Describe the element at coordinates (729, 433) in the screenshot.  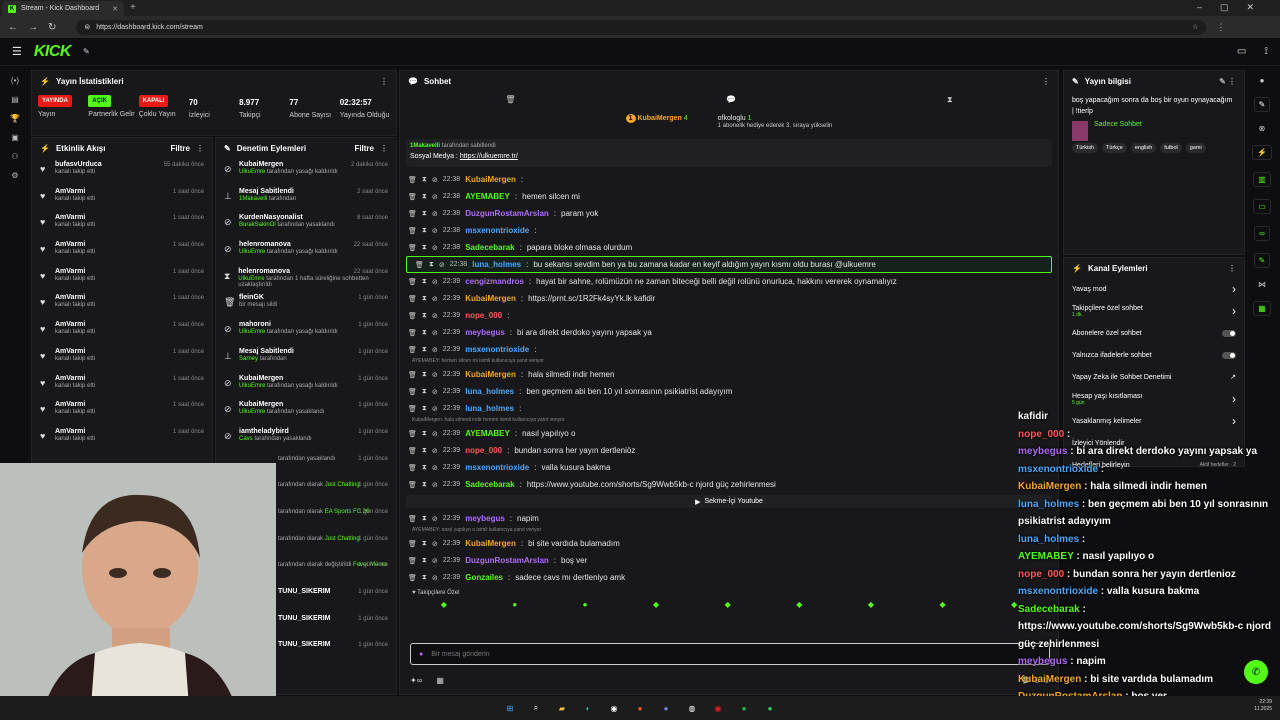
I see `chat-message: 🗑 ⧗ ⊘ 22:39 AYEMABEY: nasıl yapılıyo o` at that location.